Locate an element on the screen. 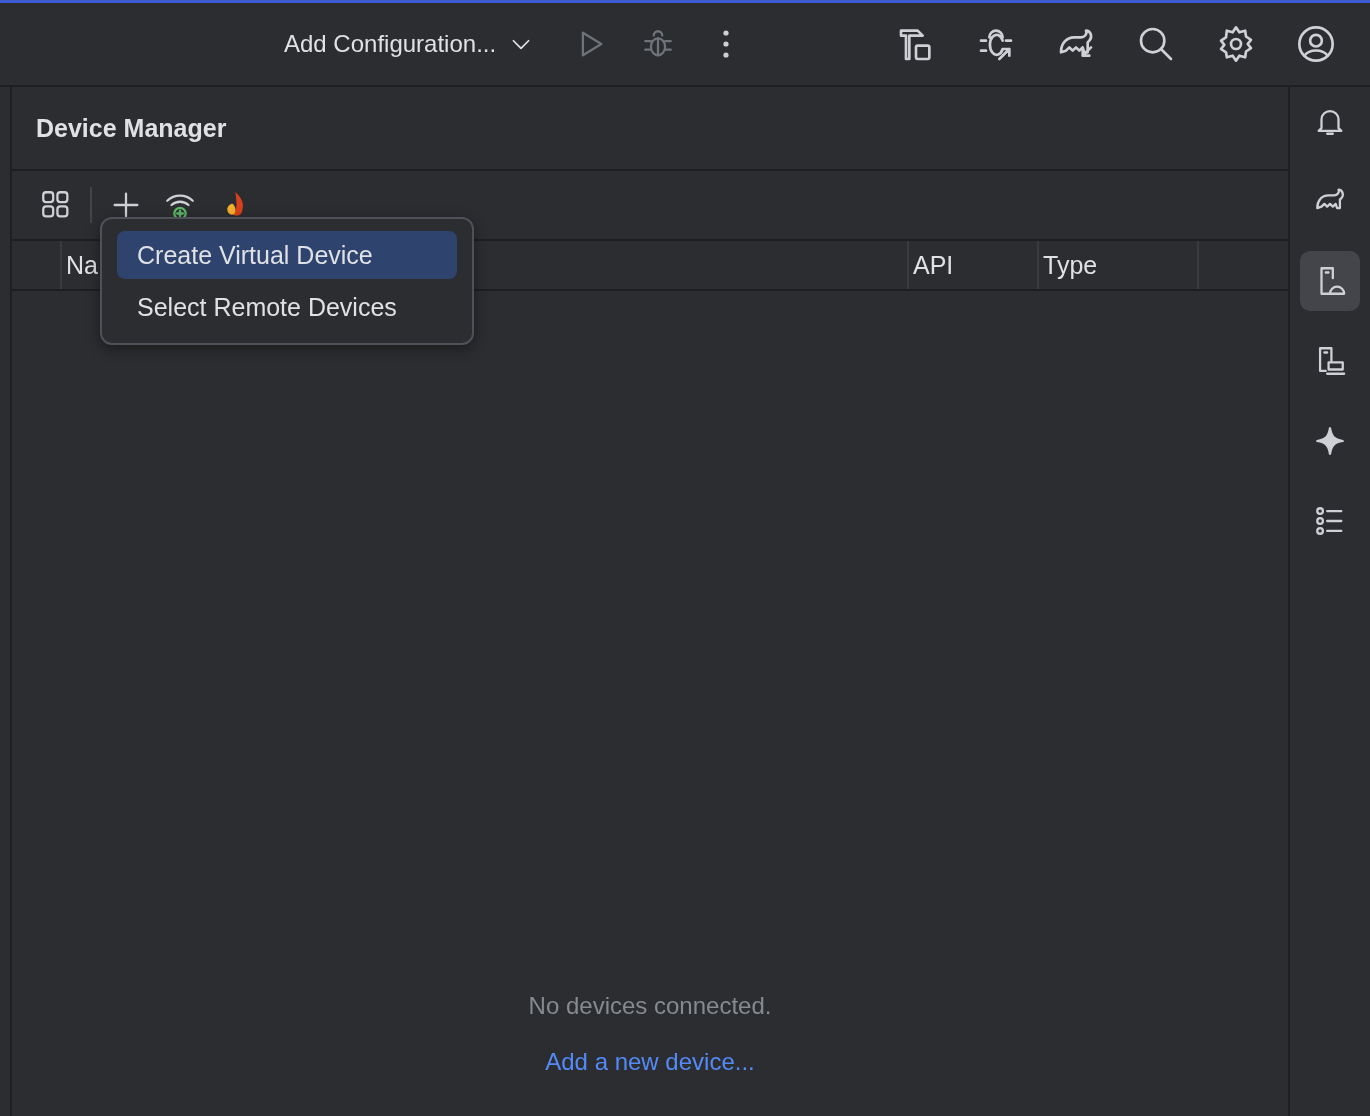  column-header: Type is located at coordinates (1070, 265).